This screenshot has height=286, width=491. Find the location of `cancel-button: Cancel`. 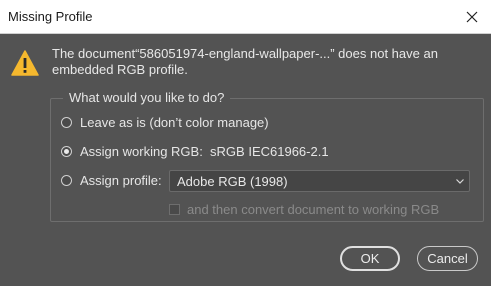

cancel-button: Cancel is located at coordinates (447, 258).